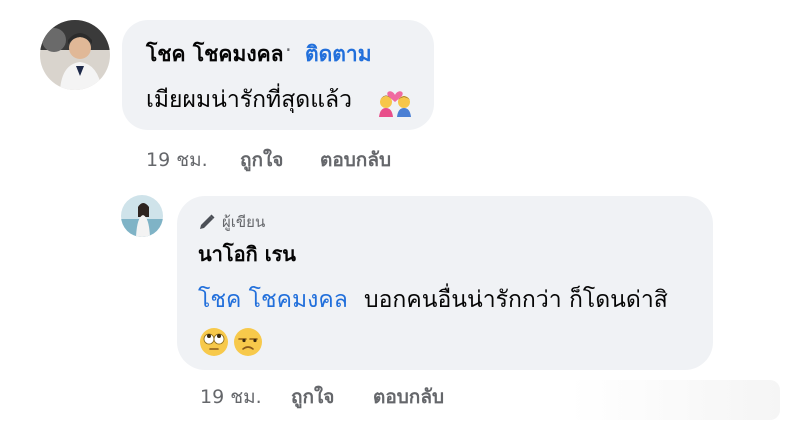 This screenshot has height=433, width=800. What do you see at coordinates (516, 300) in the screenshot?
I see `reply-text: บอกคนอื่นน่ารักกว่า ก็โดนด่าสิ` at bounding box center [516, 300].